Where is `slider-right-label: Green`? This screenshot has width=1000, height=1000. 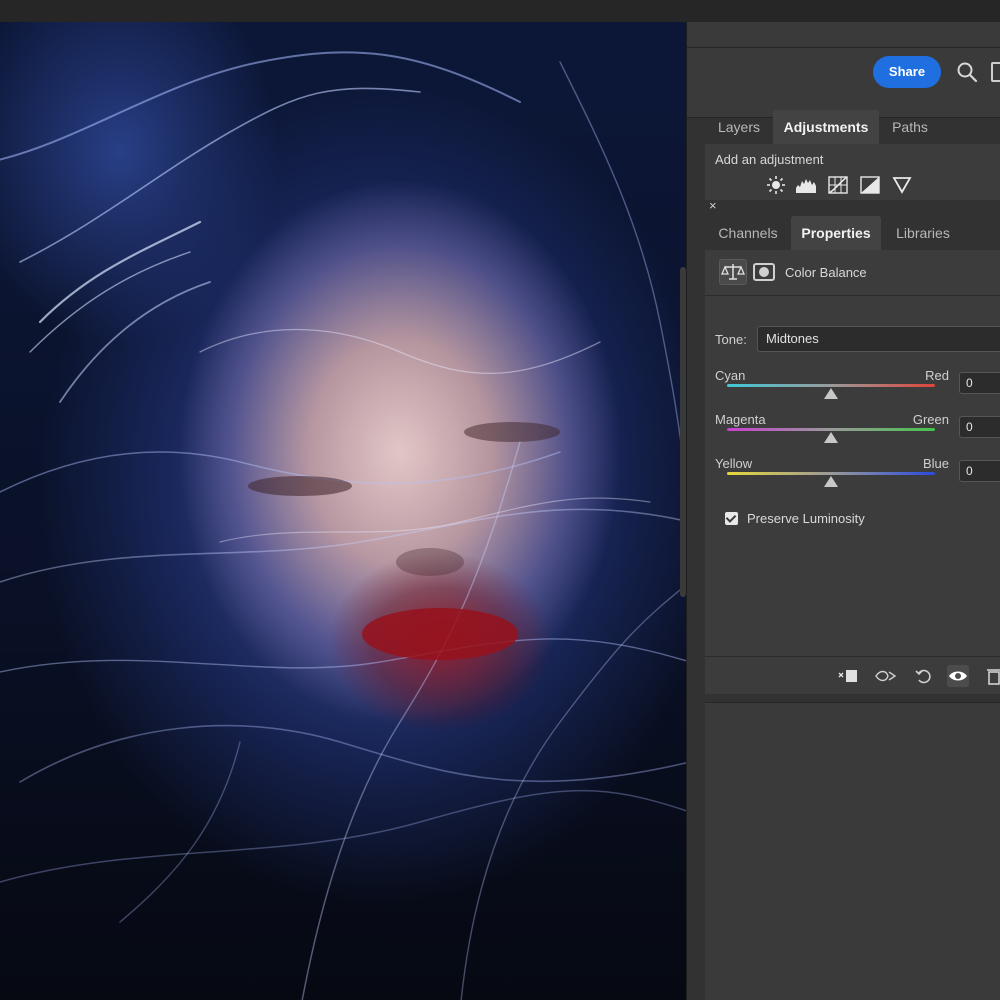 slider-right-label: Green is located at coordinates (930, 419).